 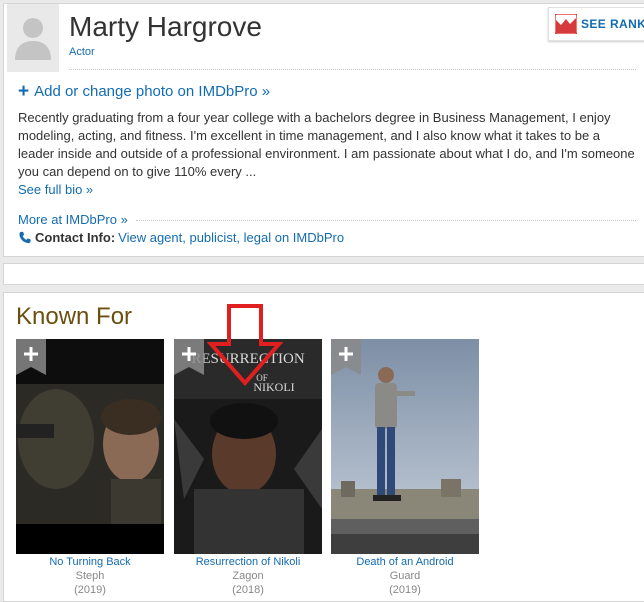 I want to click on known-for-title: Known For, so click(x=74, y=316).